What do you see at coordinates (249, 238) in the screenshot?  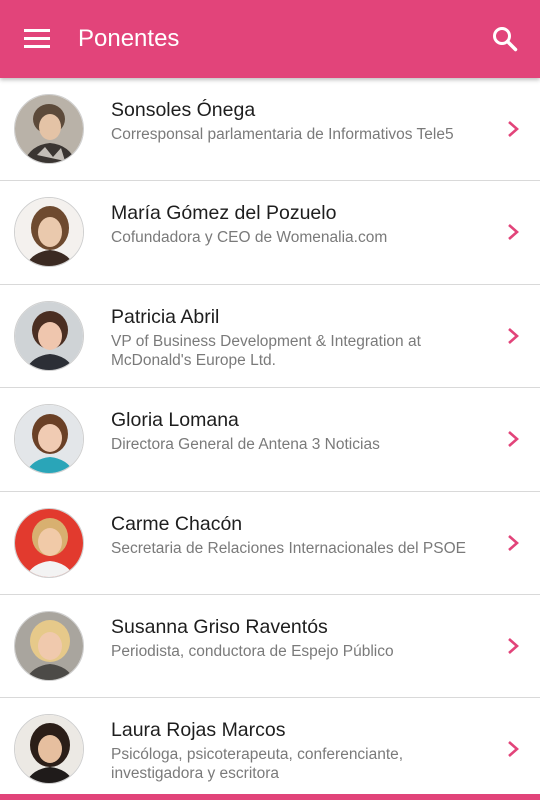 I see `speaker-role: Cofundadora y CEO de Womenalia.com` at bounding box center [249, 238].